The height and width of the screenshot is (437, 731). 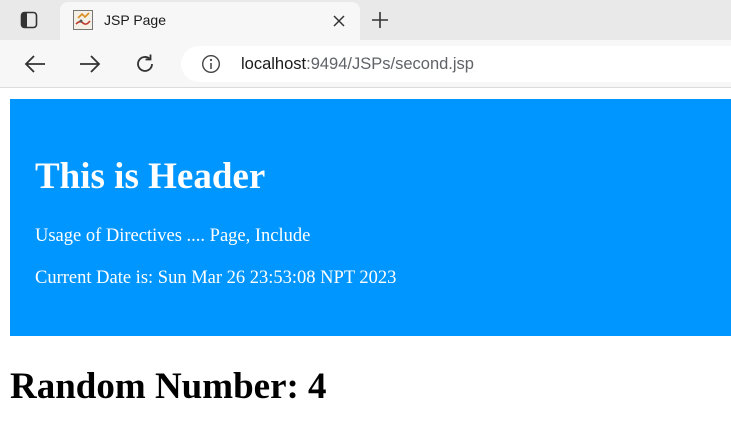 What do you see at coordinates (210, 21) in the screenshot?
I see `browser-tab: JSP Page` at bounding box center [210, 21].